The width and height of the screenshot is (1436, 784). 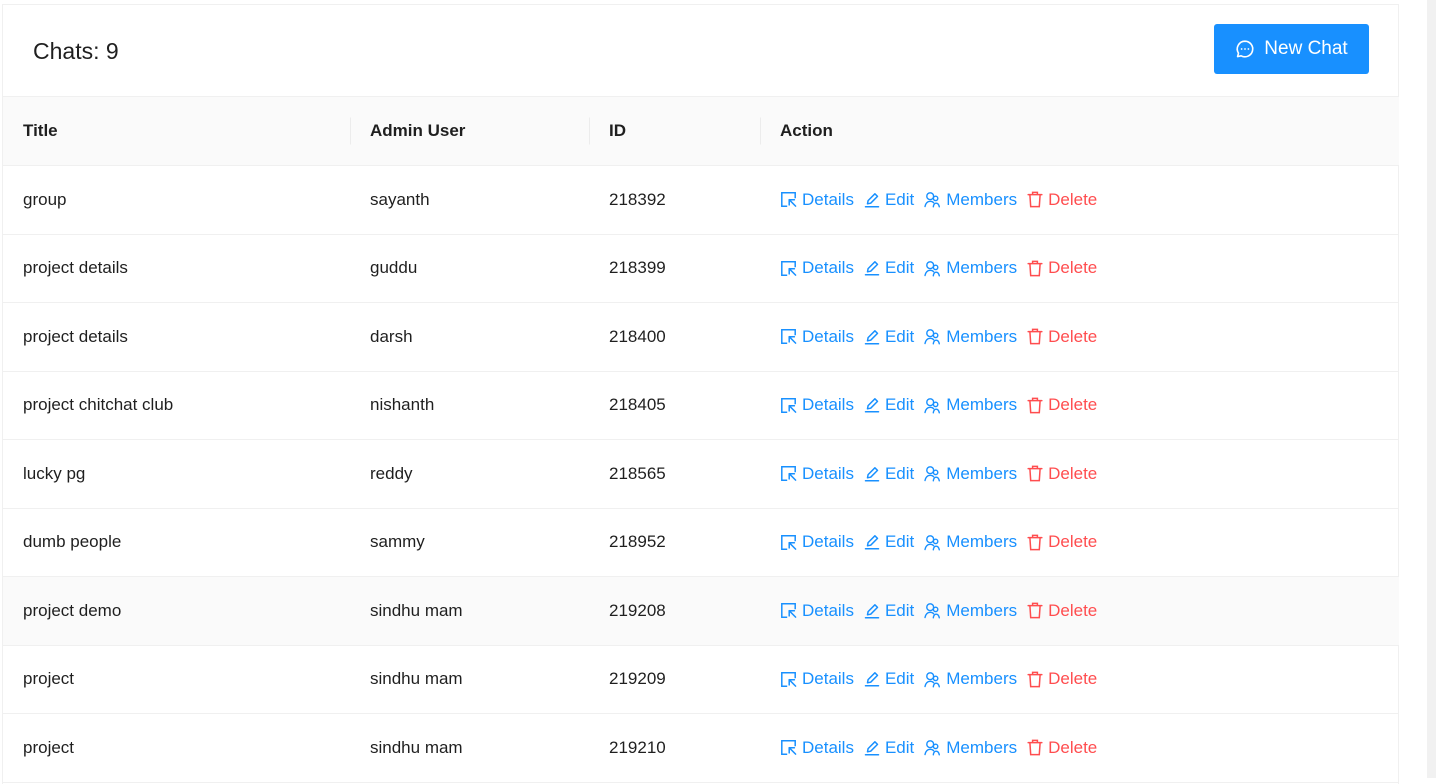 What do you see at coordinates (469, 200) in the screenshot?
I see `admin-user-cell: sayanth` at bounding box center [469, 200].